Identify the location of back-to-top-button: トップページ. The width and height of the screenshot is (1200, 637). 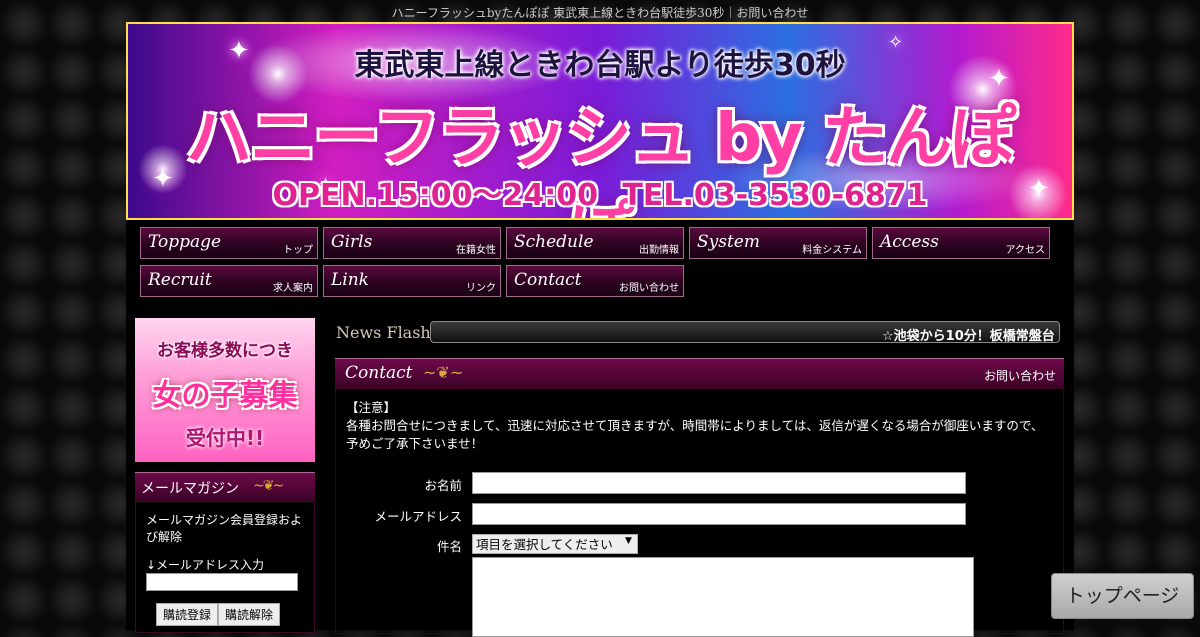
(1122, 596).